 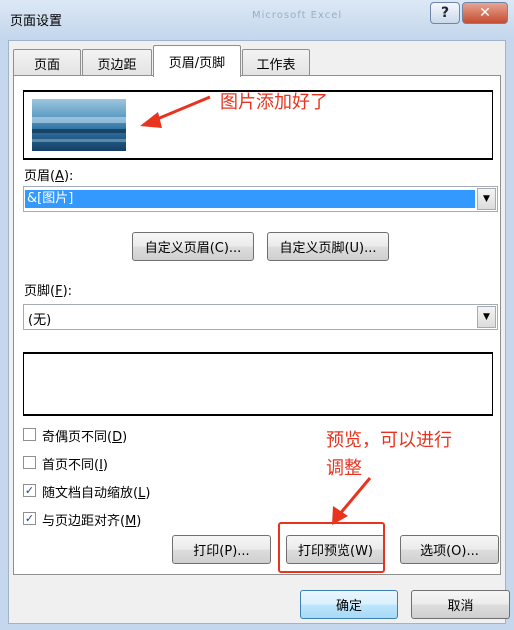 I want to click on tab-margins: 页边距, so click(x=117, y=62).